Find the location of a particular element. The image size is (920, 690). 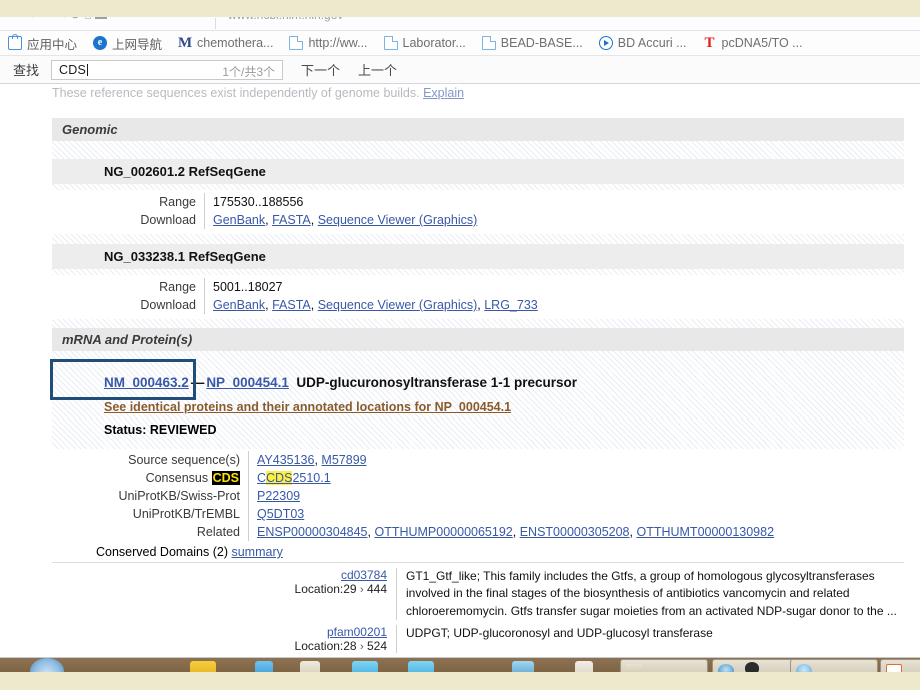

section-title: Genomic is located at coordinates (478, 129).